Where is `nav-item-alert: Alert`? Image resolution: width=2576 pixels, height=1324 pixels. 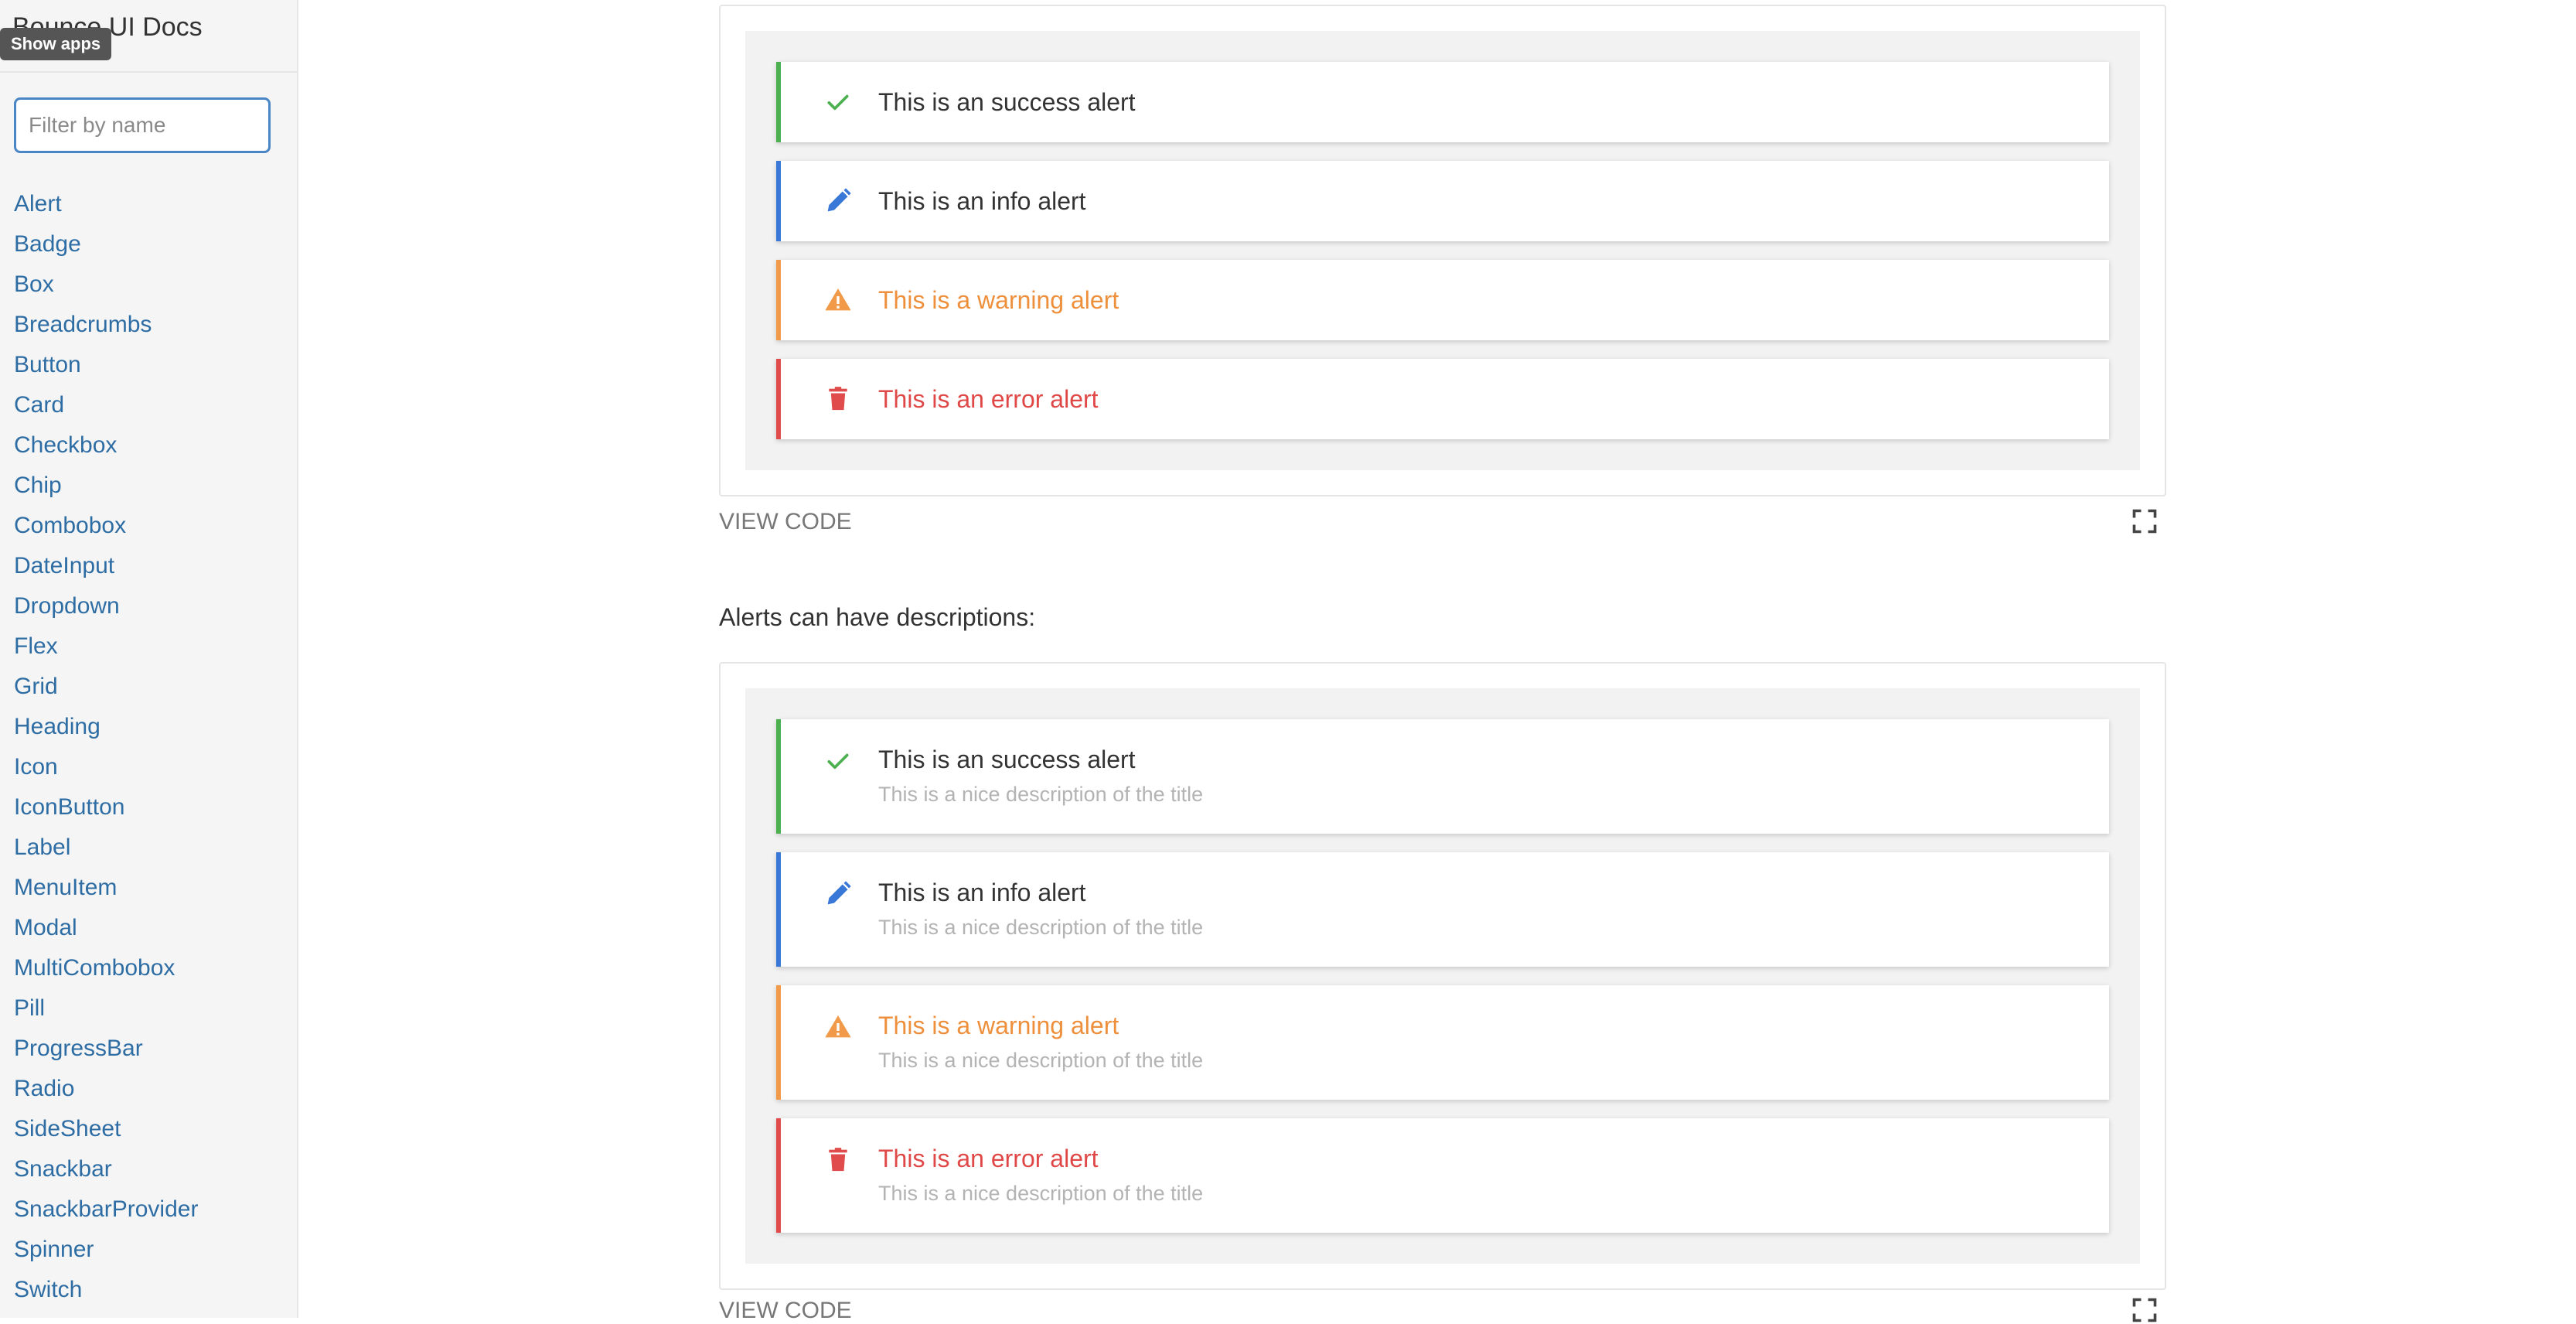 nav-item-alert: Alert is located at coordinates (106, 207).